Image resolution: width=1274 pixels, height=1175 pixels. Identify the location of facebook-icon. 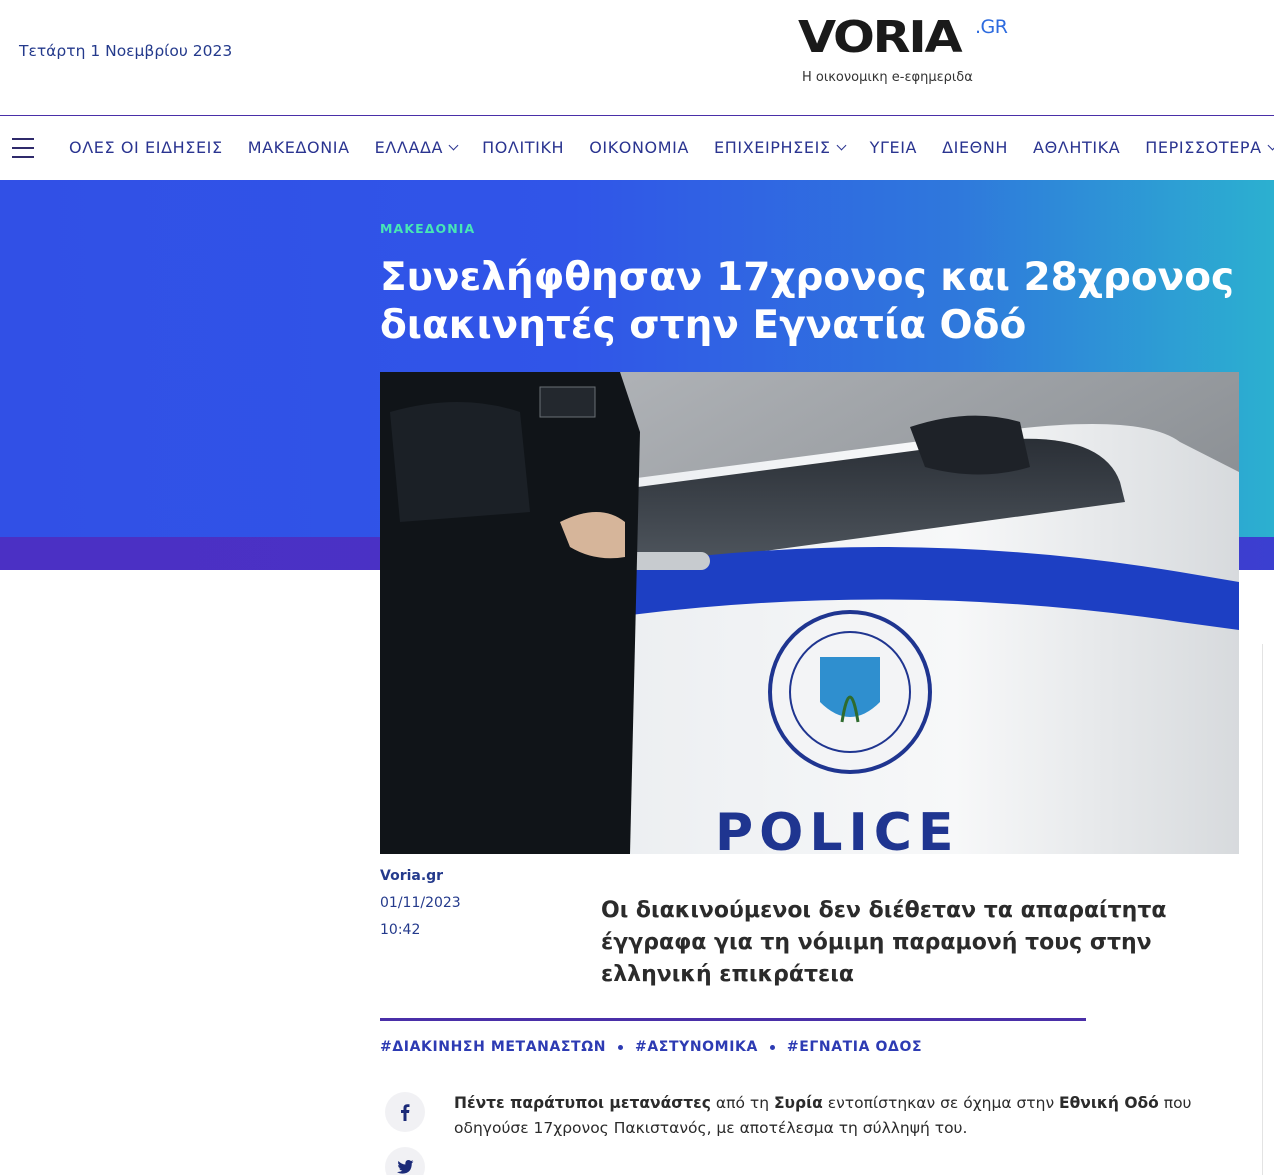
(405, 1112).